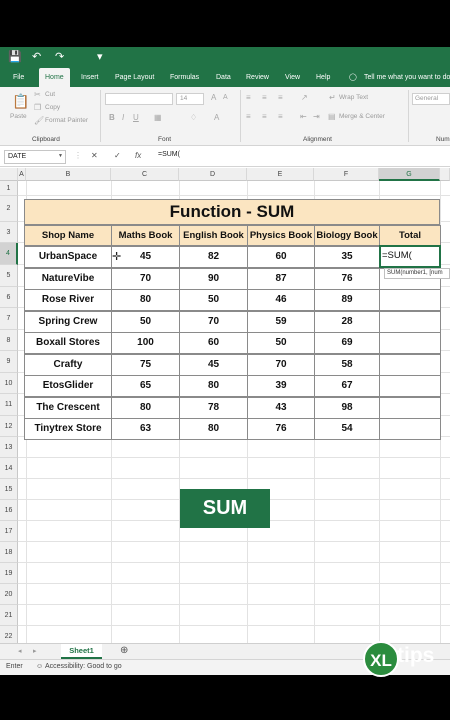 The height and width of the screenshot is (720, 450). I want to click on column-header-a: A, so click(22, 174).